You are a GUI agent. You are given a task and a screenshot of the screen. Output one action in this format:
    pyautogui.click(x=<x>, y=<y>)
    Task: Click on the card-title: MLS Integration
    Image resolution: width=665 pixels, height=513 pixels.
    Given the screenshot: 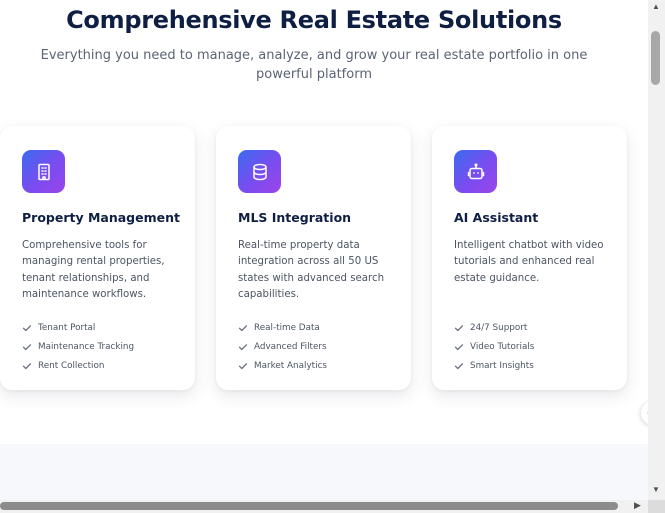 What is the action you would take?
    pyautogui.click(x=295, y=217)
    